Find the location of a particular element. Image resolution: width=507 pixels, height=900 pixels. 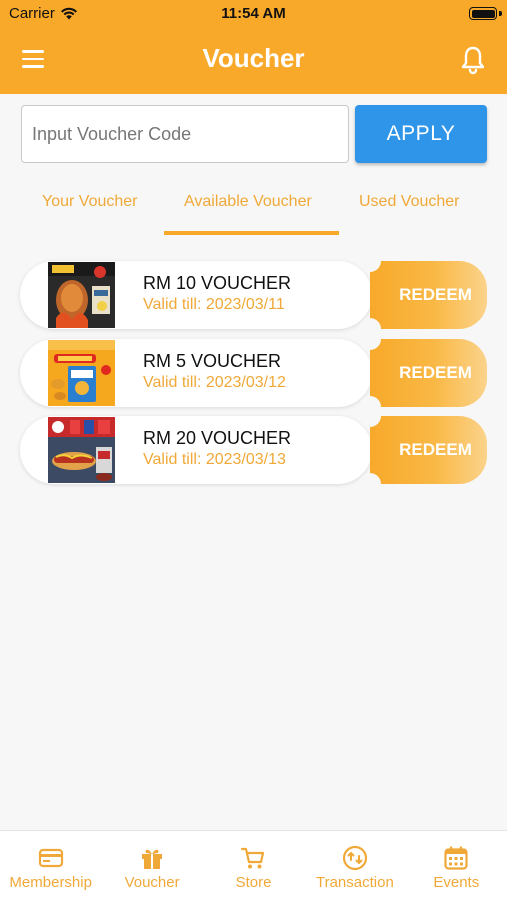

app-header: Carrier 11:54 AM Voucher is located at coordinates (253, 47).